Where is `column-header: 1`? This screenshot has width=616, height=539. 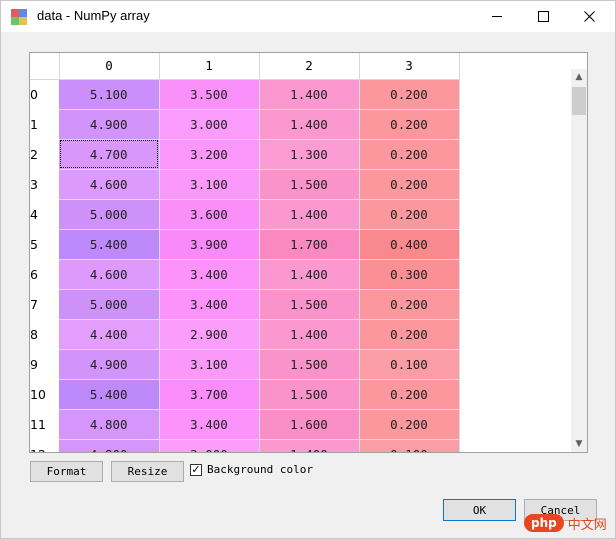
column-header: 1 is located at coordinates (209, 66).